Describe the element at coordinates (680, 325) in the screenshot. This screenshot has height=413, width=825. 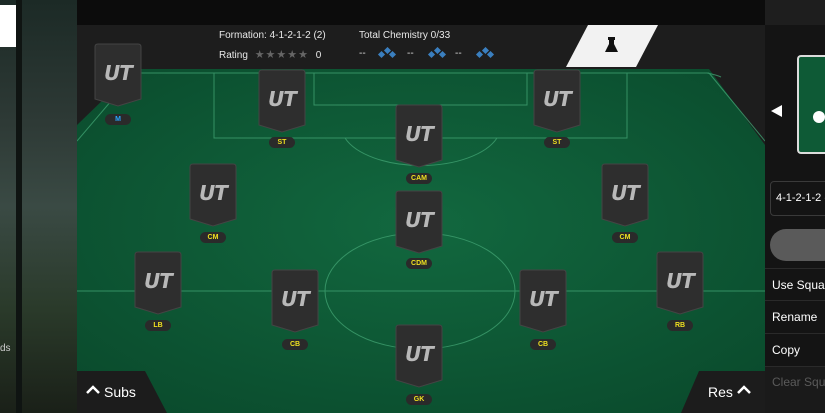
I see `position-badge: RB` at that location.